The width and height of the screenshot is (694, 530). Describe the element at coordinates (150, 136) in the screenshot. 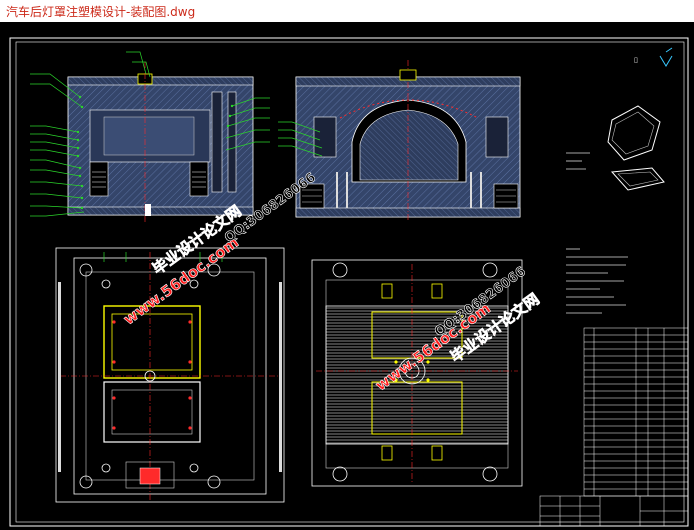

I see `section-view-left` at that location.